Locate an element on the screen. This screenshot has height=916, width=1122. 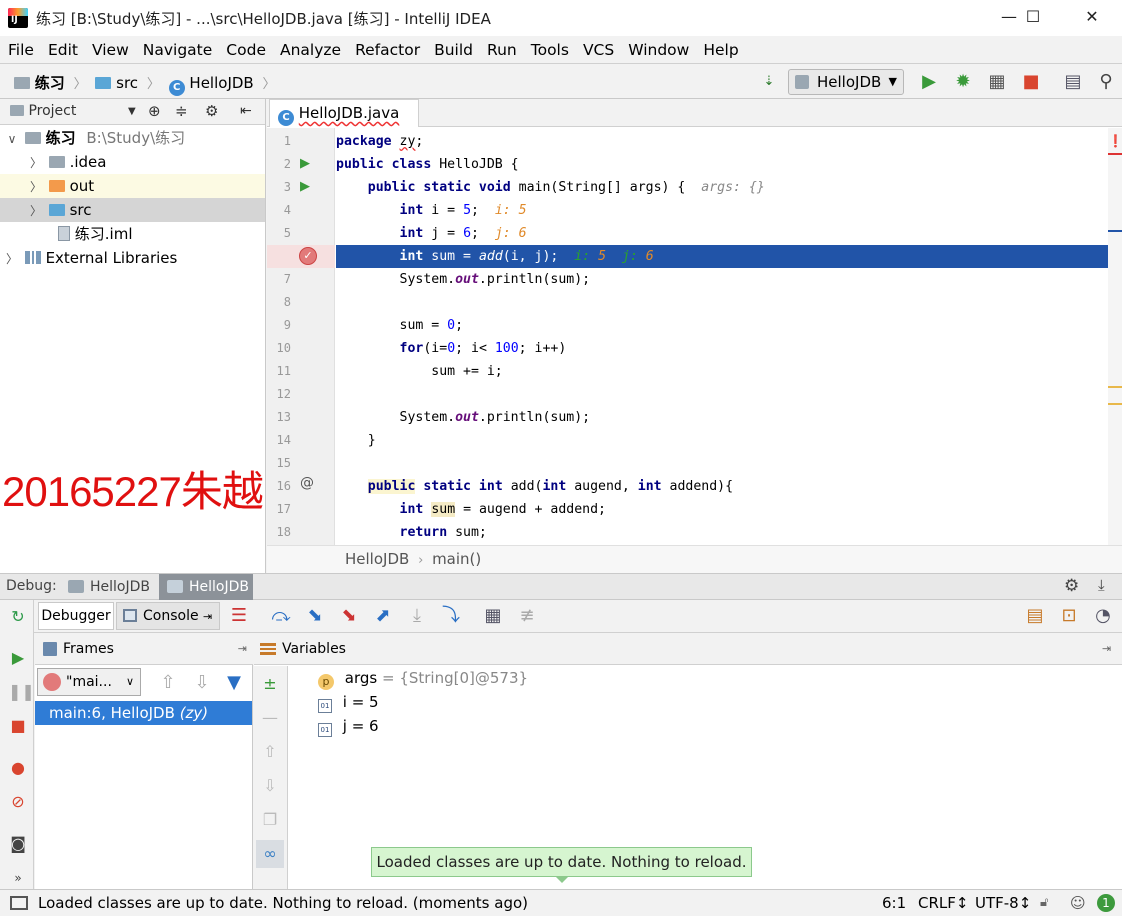
variable-row: p args = {String[0]@573} is located at coordinates (423, 678).